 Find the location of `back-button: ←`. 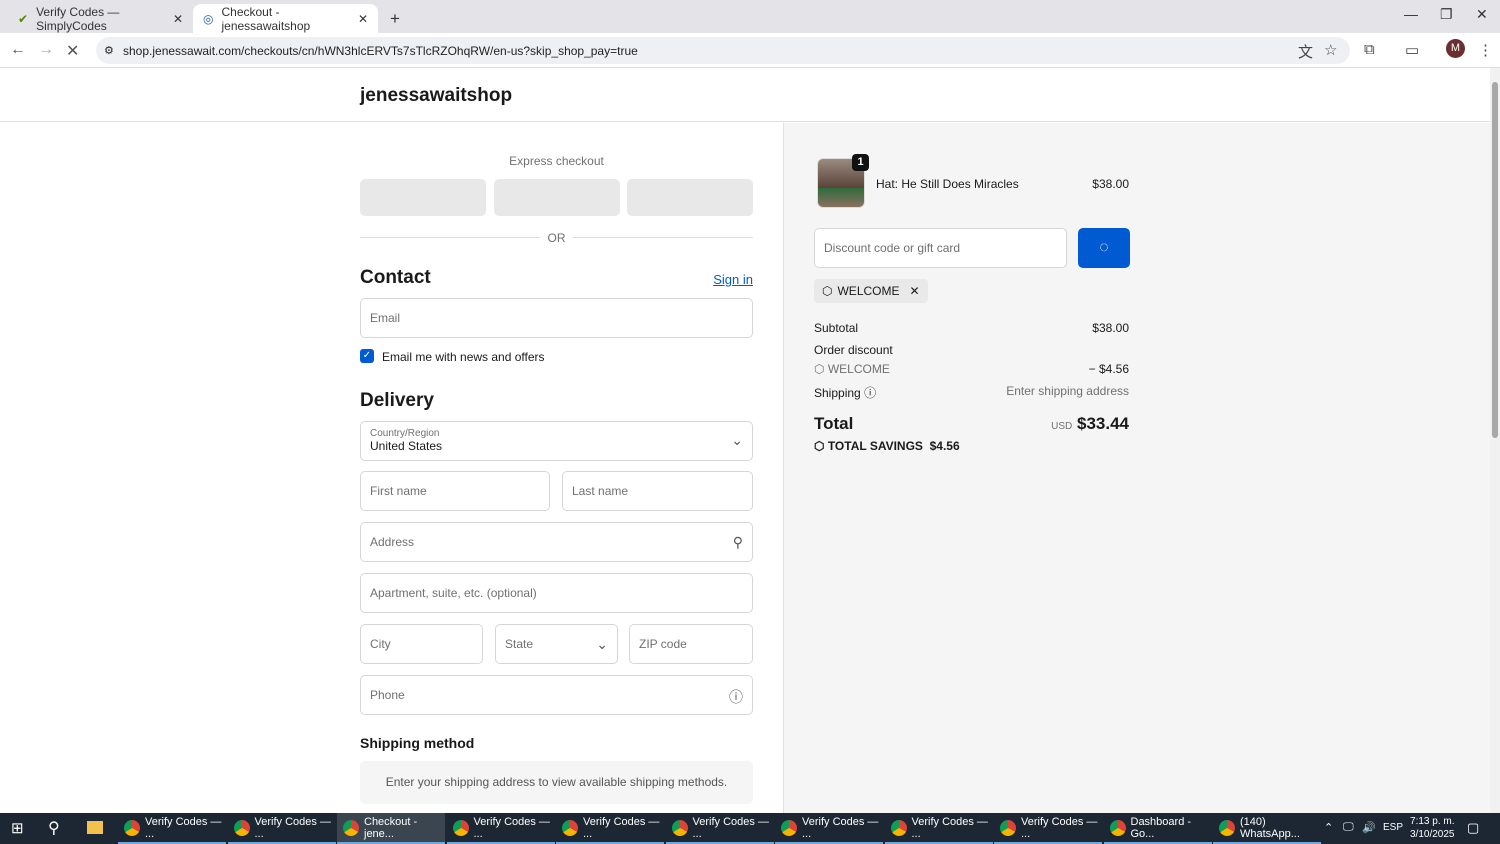

back-button: ← is located at coordinates (18, 50).